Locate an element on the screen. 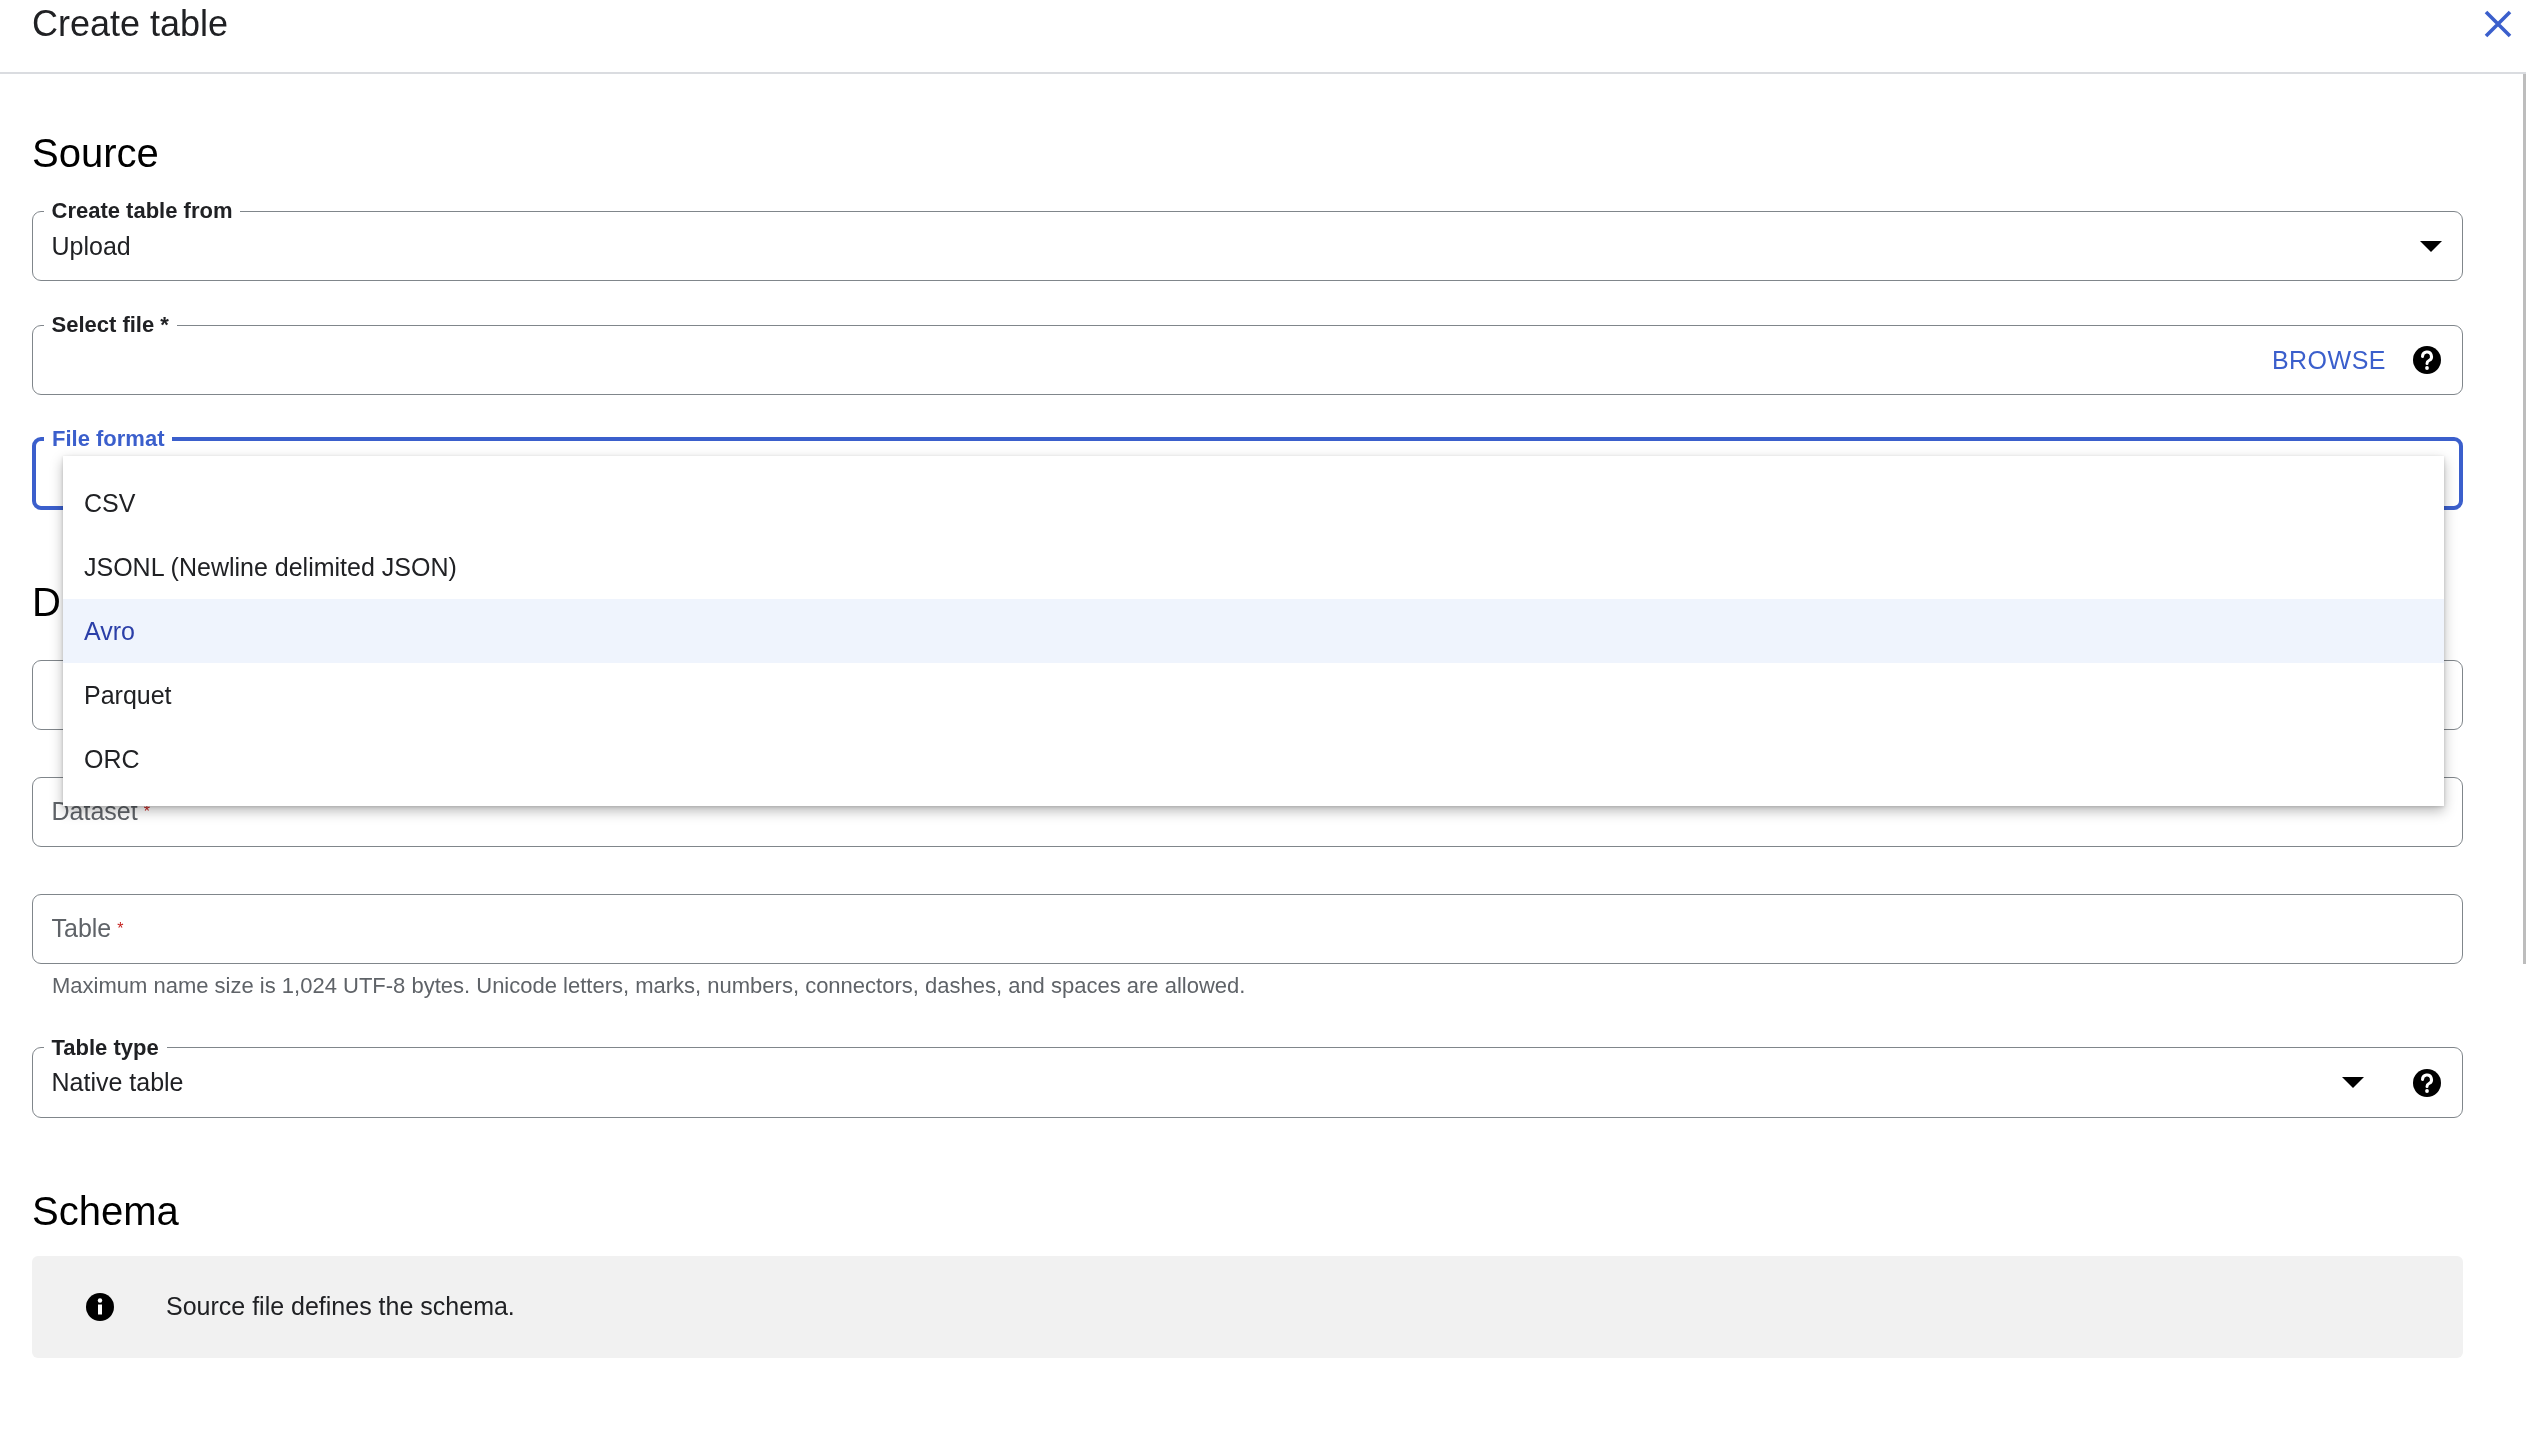 This screenshot has width=2526, height=1434. browse-link: BROWSE is located at coordinates (2328, 360).